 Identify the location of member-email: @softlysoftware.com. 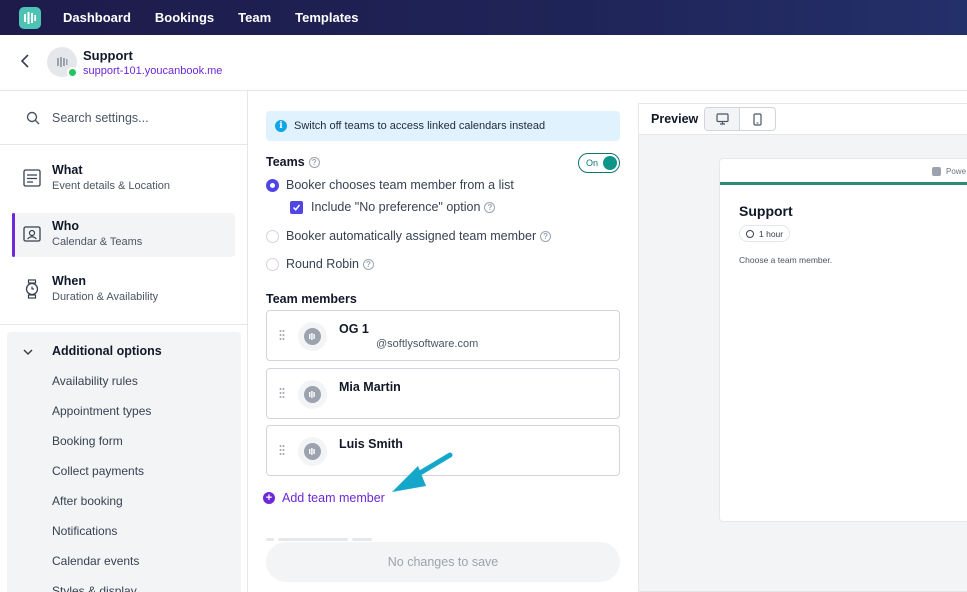
(427, 344).